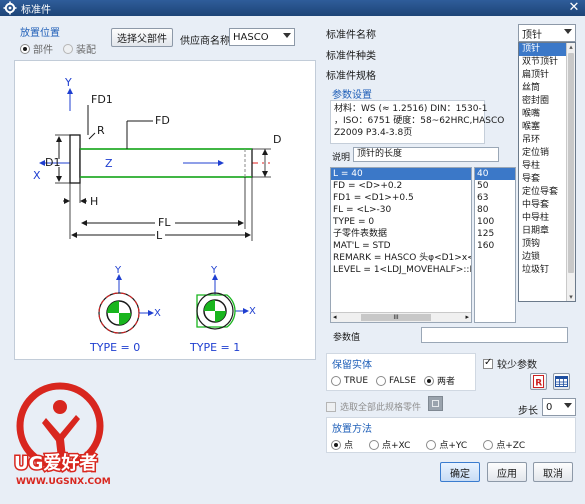  Describe the element at coordinates (114, 347) in the screenshot. I see `type0-label: TYPE = 0` at that location.